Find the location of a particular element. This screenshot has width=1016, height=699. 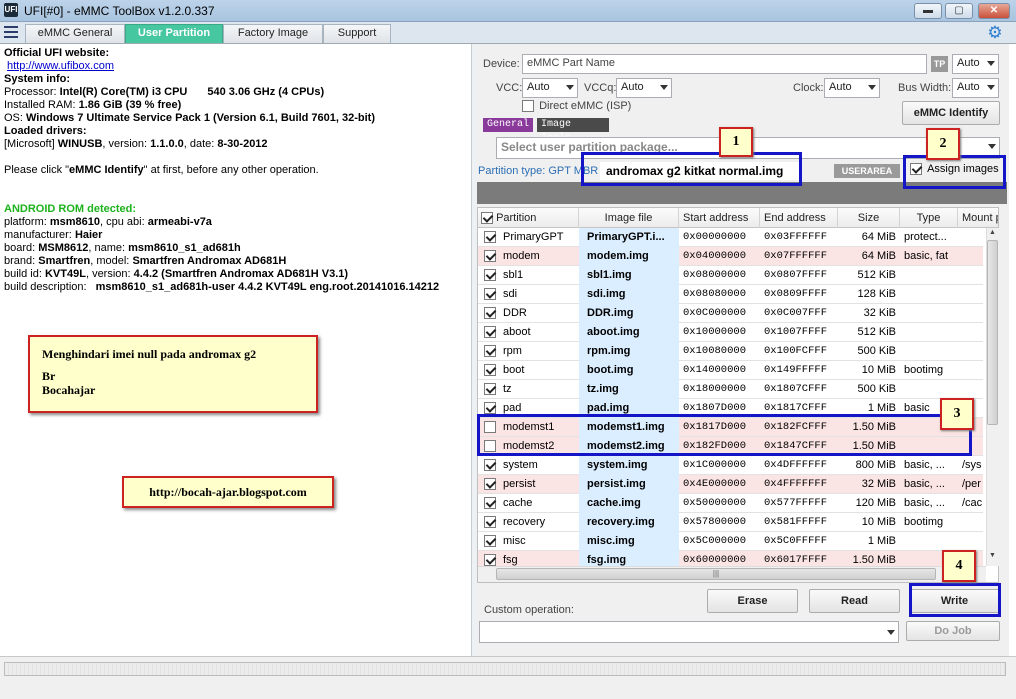

cell-image-file: modem.img is located at coordinates (629, 256).